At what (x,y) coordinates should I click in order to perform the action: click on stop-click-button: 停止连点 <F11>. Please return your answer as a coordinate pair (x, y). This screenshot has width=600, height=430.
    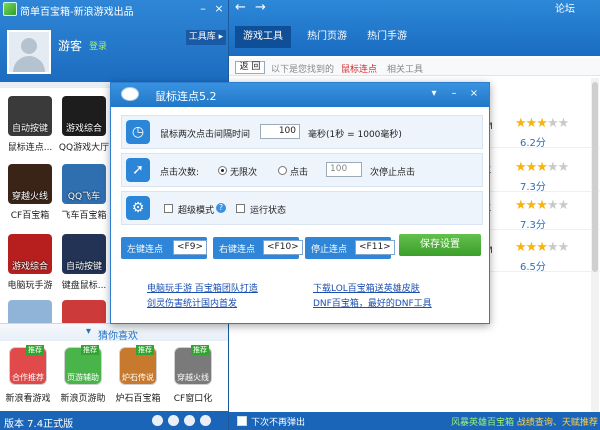
    Looking at the image, I should click on (350, 248).